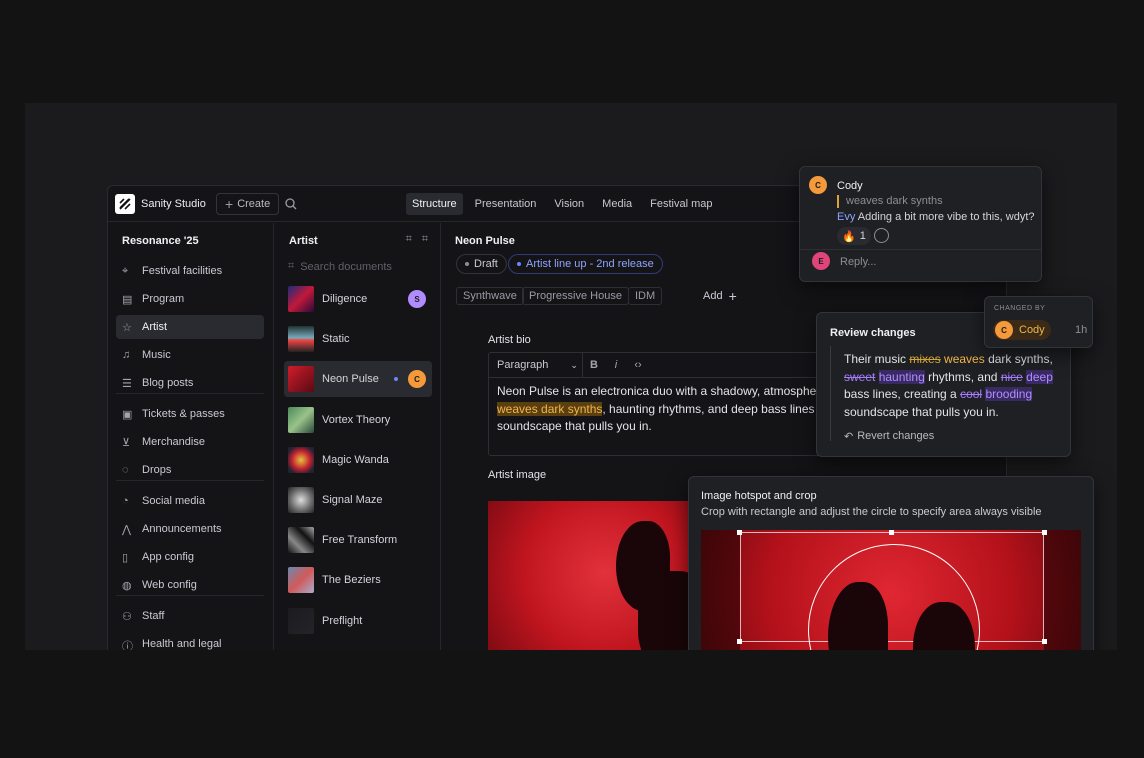 The width and height of the screenshot is (1144, 758). What do you see at coordinates (190, 529) in the screenshot?
I see `sidebar-item-announcements: ⋀ Announcements` at bounding box center [190, 529].